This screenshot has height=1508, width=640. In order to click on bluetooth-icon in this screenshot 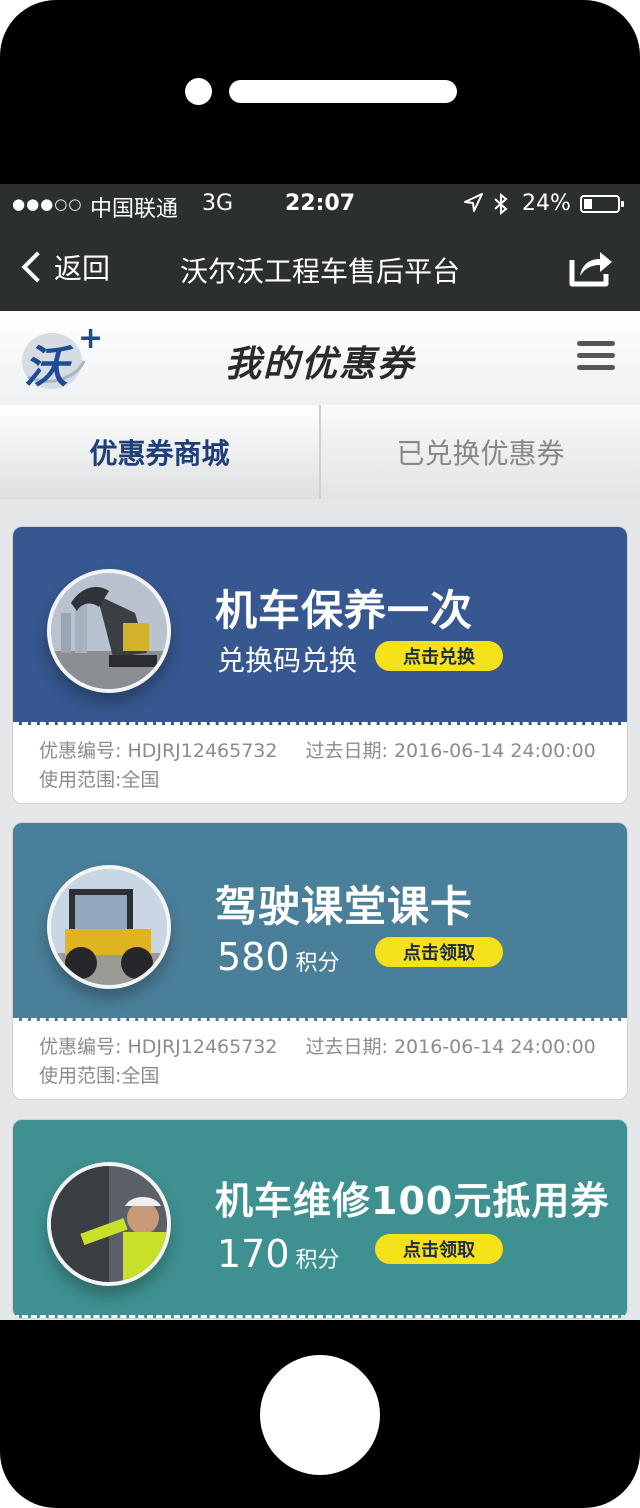, I will do `click(501, 207)`.